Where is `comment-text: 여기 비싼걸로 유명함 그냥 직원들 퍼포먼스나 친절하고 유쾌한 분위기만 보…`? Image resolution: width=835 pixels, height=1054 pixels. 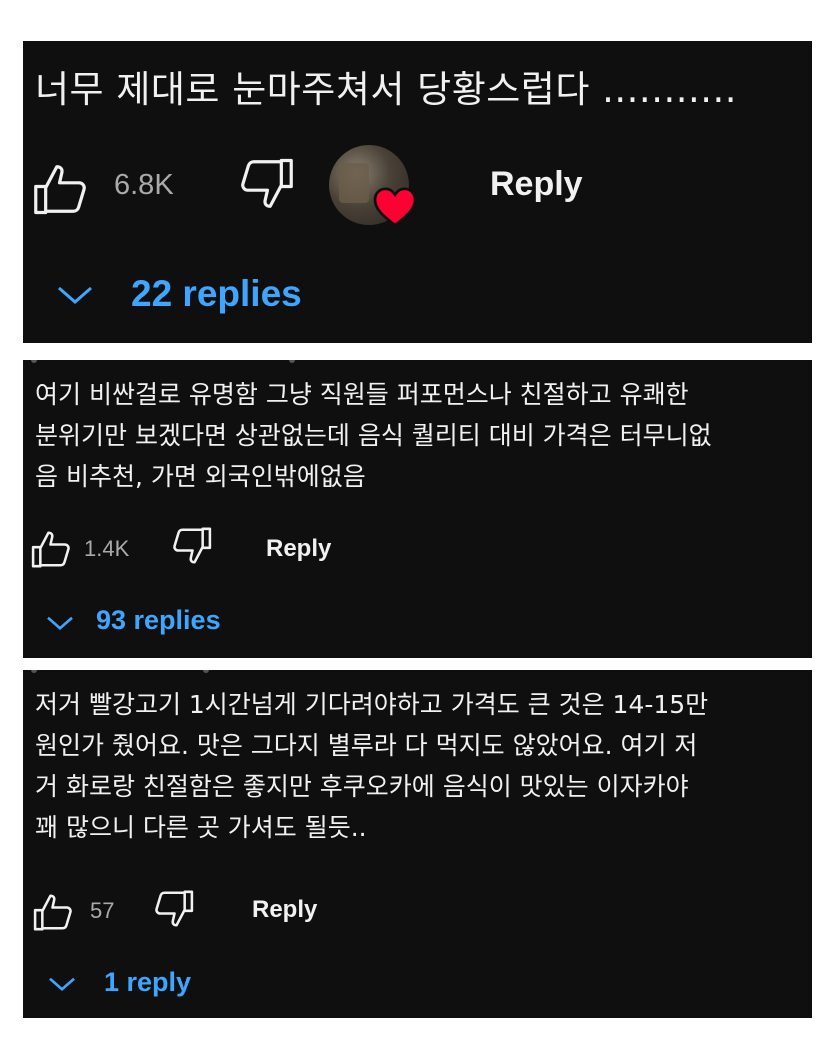
comment-text: 여기 비싼걸로 유명함 그냥 직원들 퍼포먼스나 친절하고 유쾌한 분위기만 보… is located at coordinates (373, 435).